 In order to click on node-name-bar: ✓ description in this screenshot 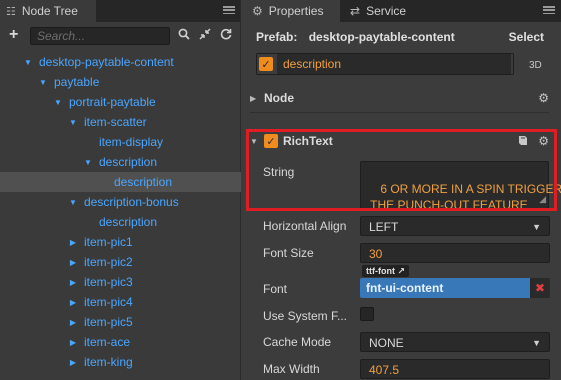, I will do `click(385, 64)`.